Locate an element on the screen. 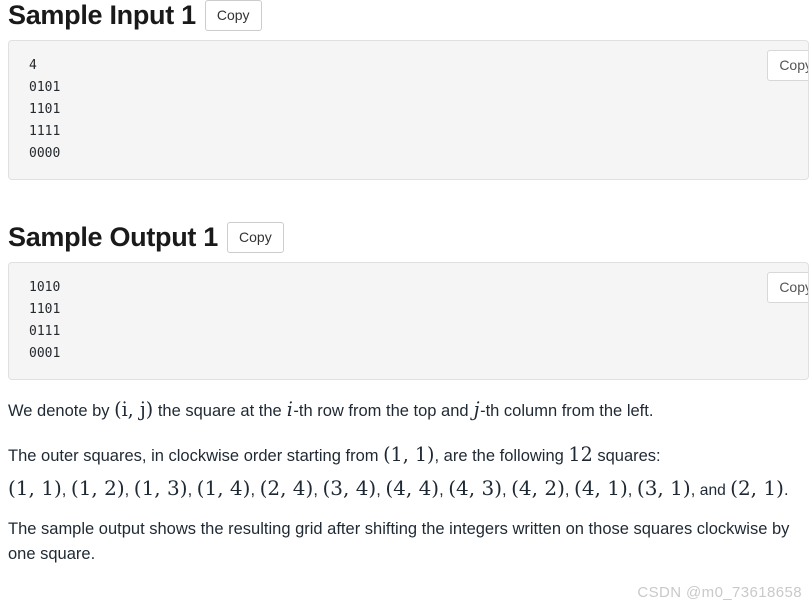 The width and height of the screenshot is (809, 608). copy-button-sample-output: Copy is located at coordinates (255, 237).